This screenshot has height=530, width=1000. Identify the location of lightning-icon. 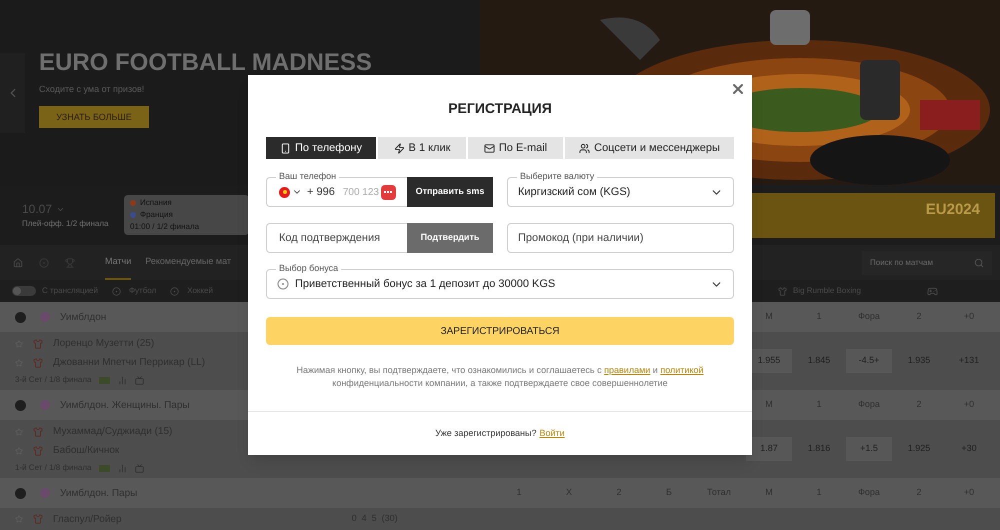
(399, 148).